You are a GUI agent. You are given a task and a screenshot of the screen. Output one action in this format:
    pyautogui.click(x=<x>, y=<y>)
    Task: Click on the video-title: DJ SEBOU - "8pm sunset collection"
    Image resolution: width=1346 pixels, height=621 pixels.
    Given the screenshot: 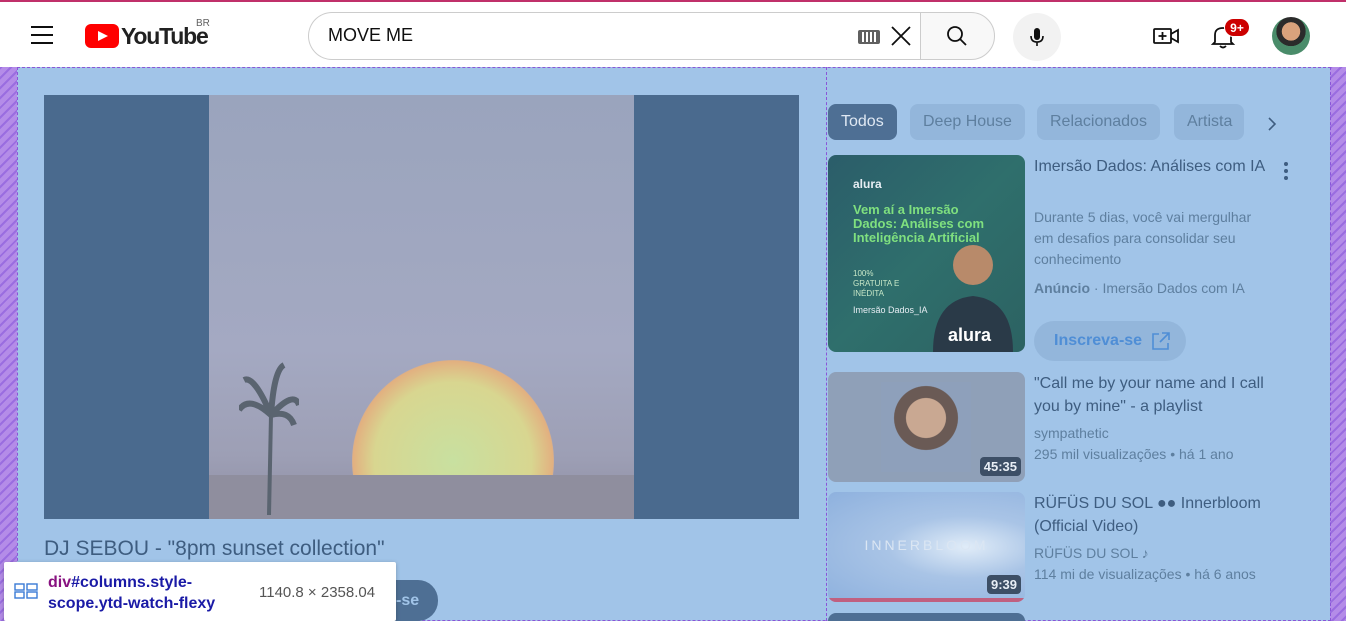 What is the action you would take?
    pyautogui.click(x=214, y=548)
    